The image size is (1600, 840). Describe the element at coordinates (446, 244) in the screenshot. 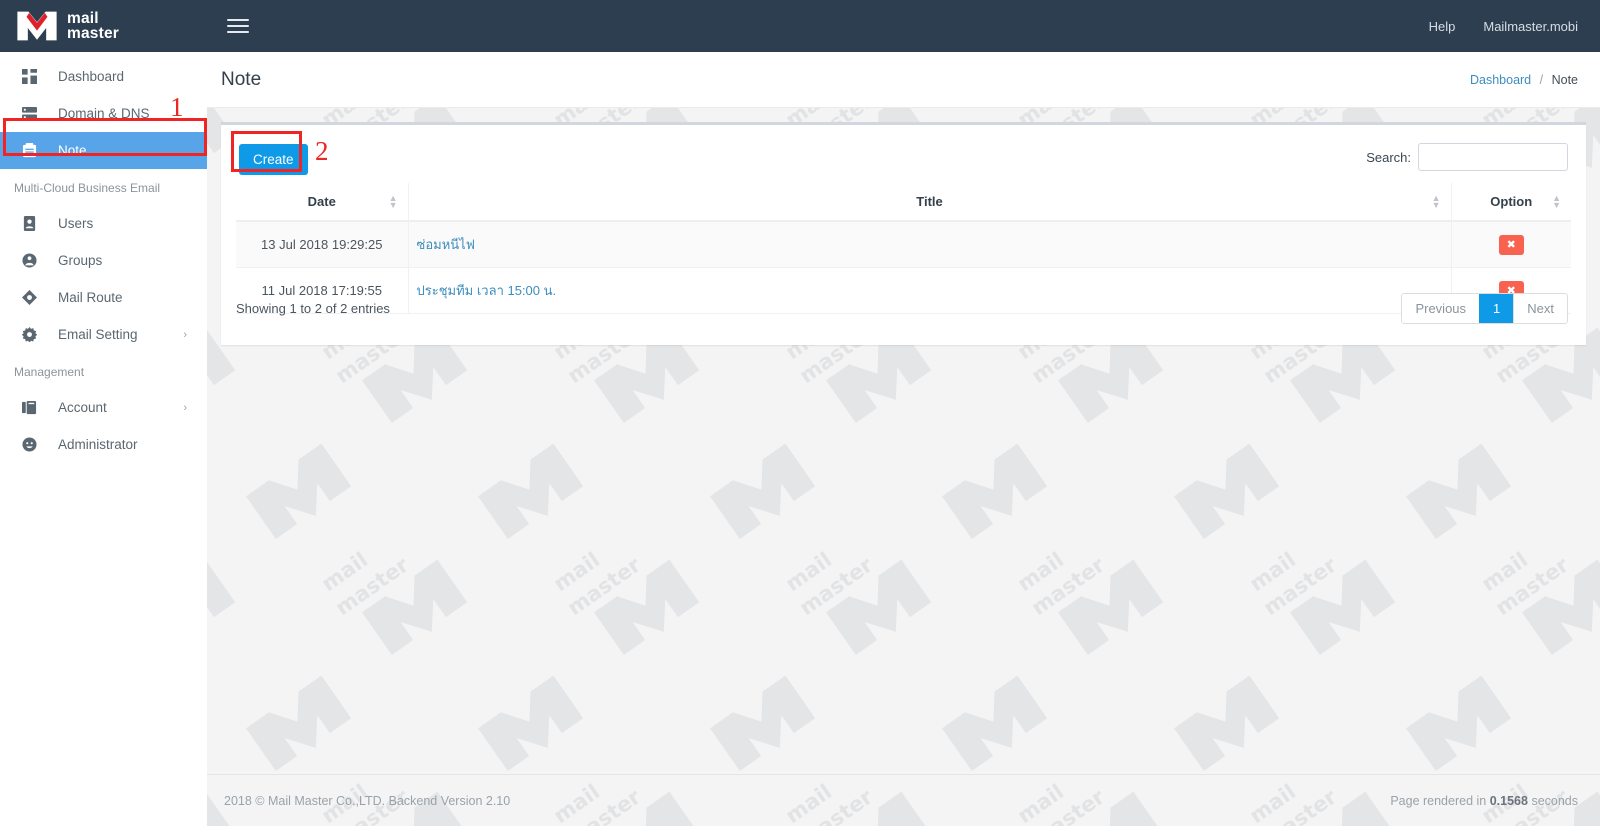

I see `note-title-link: ซ่อมหนีไฟ` at that location.